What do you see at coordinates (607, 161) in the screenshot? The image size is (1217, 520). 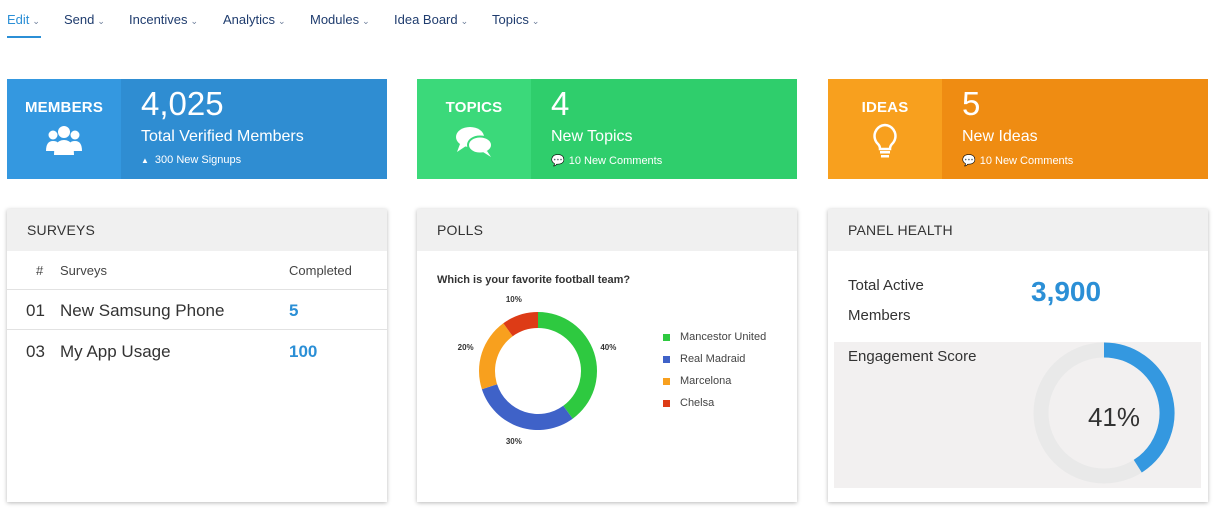 I see `topics-subtext: 💬 10 New Comments` at bounding box center [607, 161].